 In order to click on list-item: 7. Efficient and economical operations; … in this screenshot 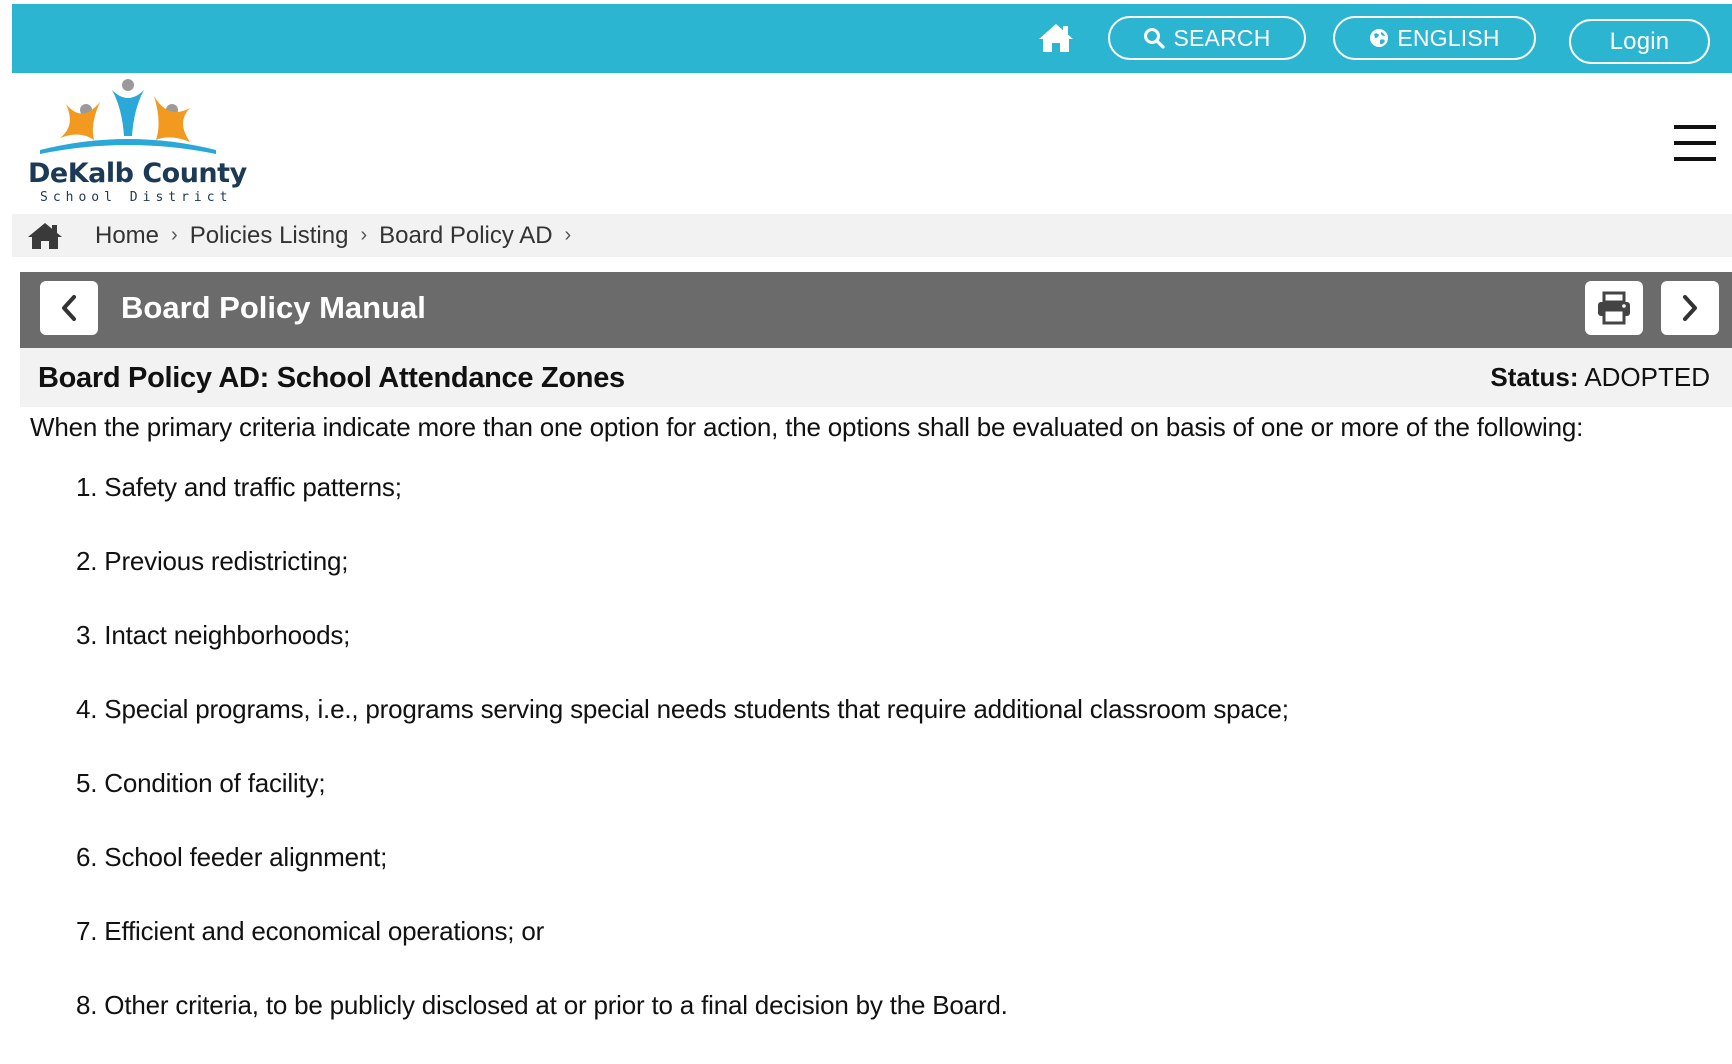, I will do `click(310, 931)`.